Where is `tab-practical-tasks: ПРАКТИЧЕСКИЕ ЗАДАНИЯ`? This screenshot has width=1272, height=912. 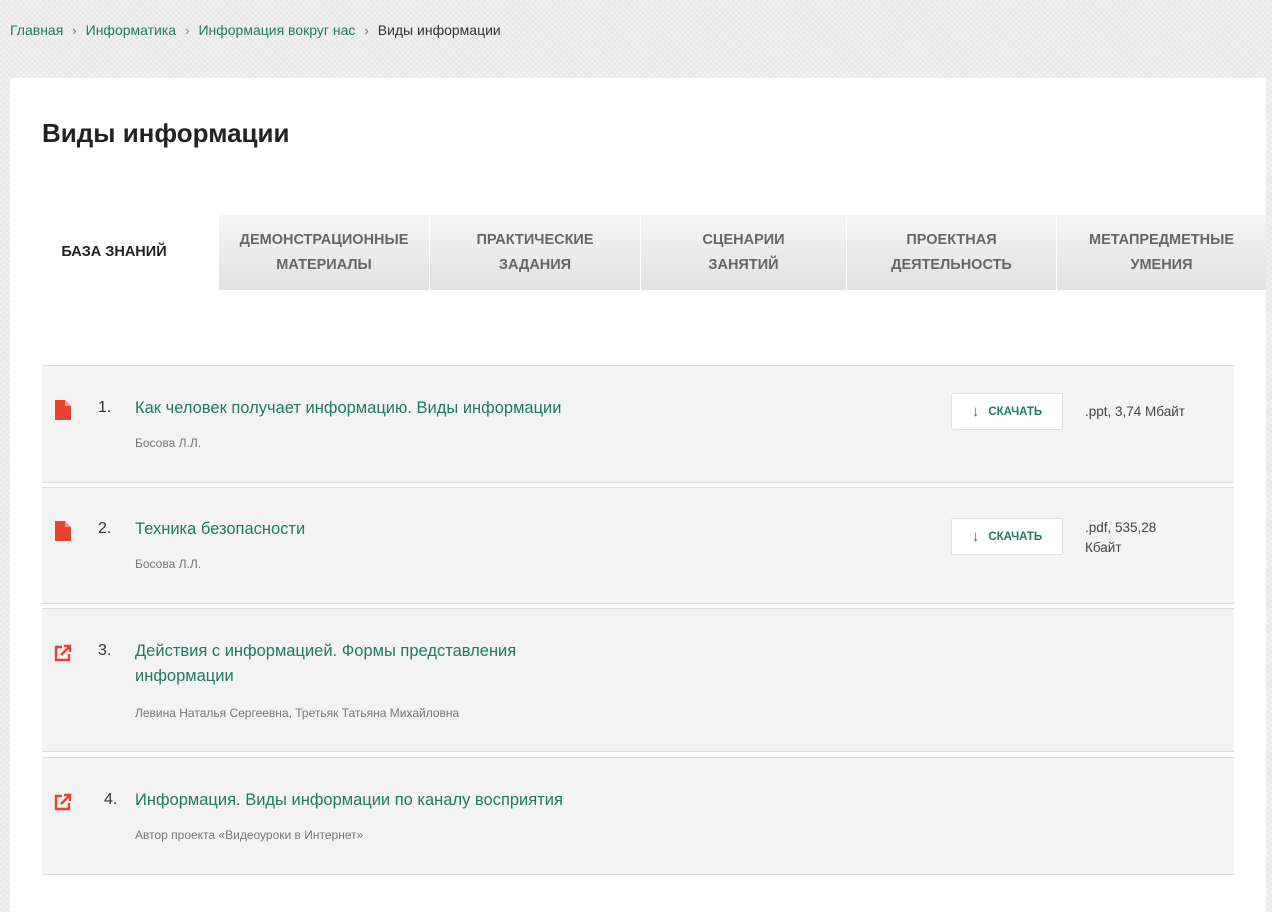
tab-practical-tasks: ПРАКТИЧЕСКИЕ ЗАДАНИЯ is located at coordinates (534, 252).